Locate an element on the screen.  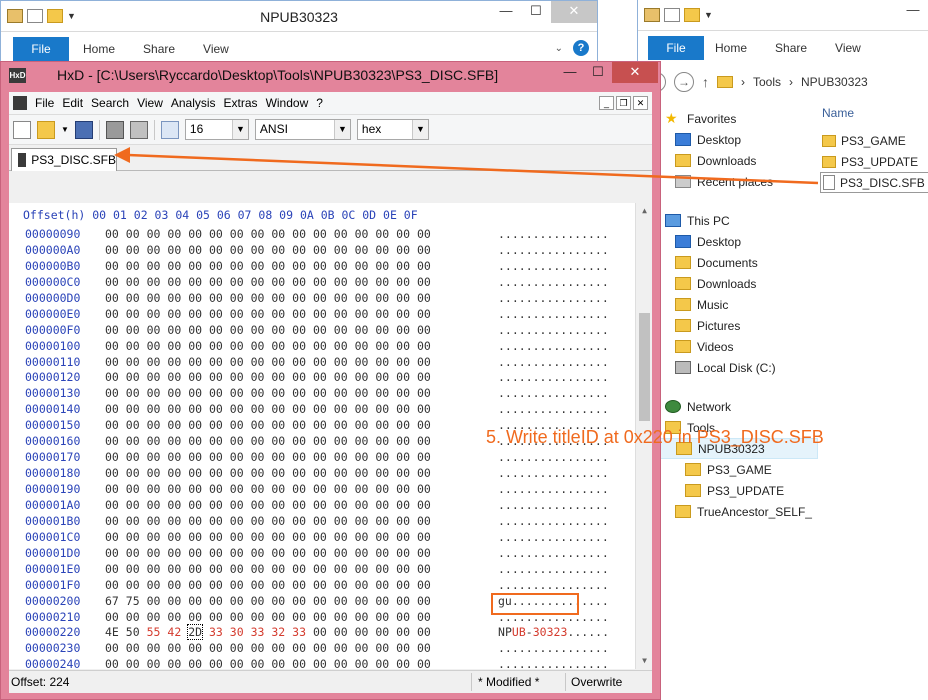
status-mode: Overwrite is located at coordinates (596, 682).